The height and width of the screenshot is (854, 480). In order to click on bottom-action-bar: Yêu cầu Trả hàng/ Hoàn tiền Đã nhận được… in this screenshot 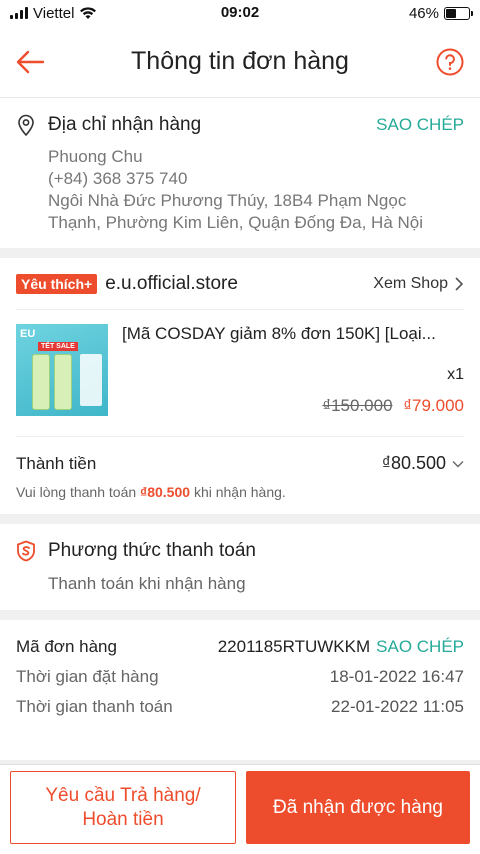, I will do `click(240, 809)`.